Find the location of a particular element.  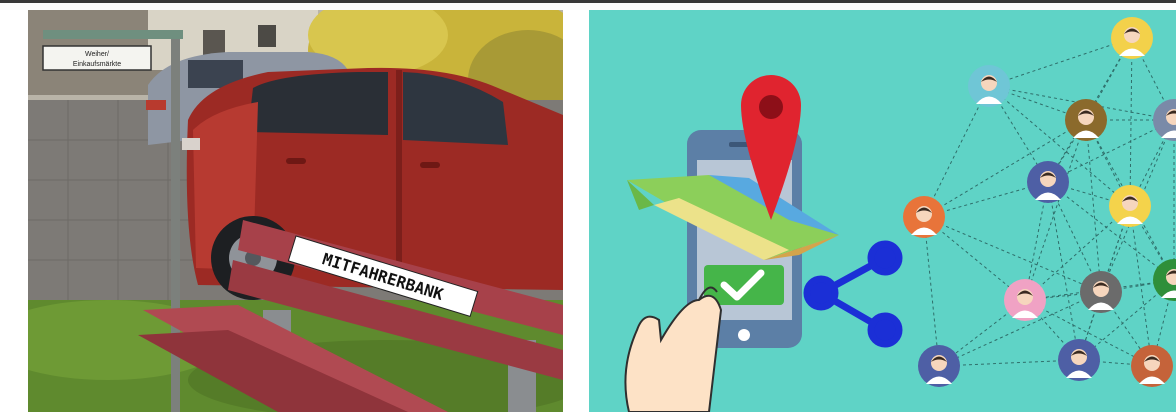

street-sign-line1: Weiher/ is located at coordinates (97, 54).